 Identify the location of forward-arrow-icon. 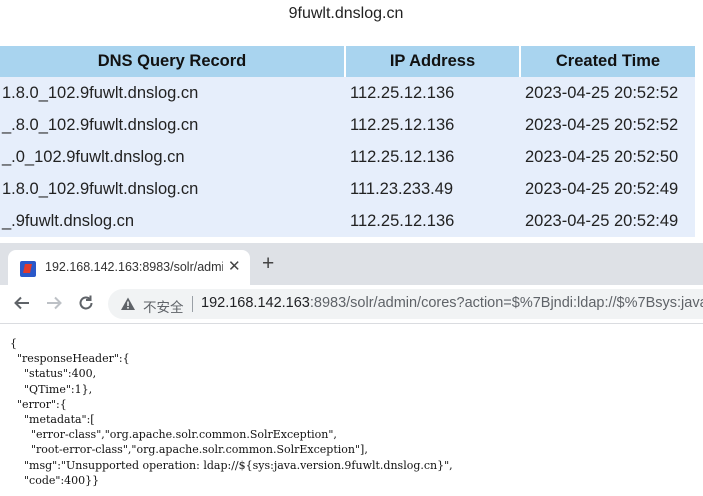
(54, 304).